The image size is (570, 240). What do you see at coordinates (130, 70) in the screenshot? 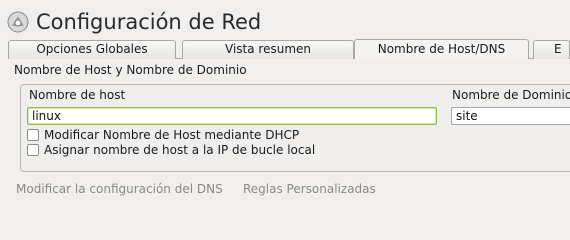
I see `section-title: Nombre de Host y Nombre de Dominio` at bounding box center [130, 70].